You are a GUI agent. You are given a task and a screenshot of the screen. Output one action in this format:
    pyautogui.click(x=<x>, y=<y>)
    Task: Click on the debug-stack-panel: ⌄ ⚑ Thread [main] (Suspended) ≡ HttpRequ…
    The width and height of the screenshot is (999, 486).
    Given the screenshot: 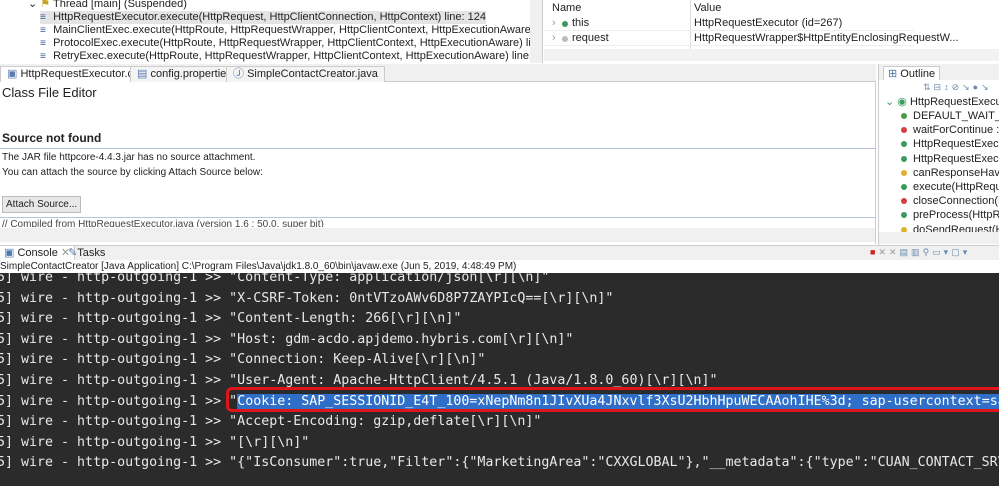 What is the action you would take?
    pyautogui.click(x=271, y=31)
    